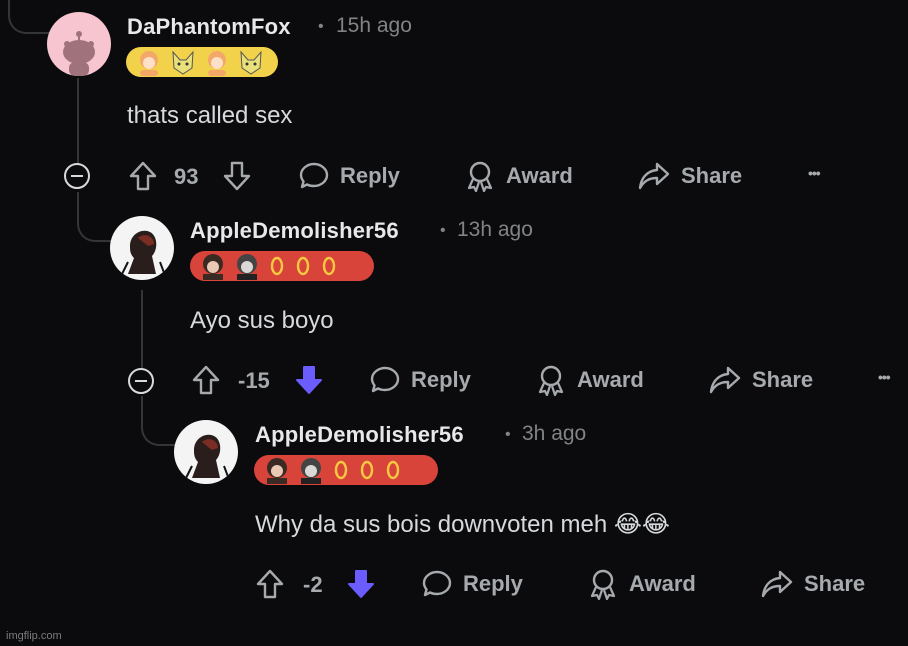 Image resolution: width=908 pixels, height=646 pixels. Describe the element at coordinates (554, 433) in the screenshot. I see `timestamp: 3h ago` at that location.